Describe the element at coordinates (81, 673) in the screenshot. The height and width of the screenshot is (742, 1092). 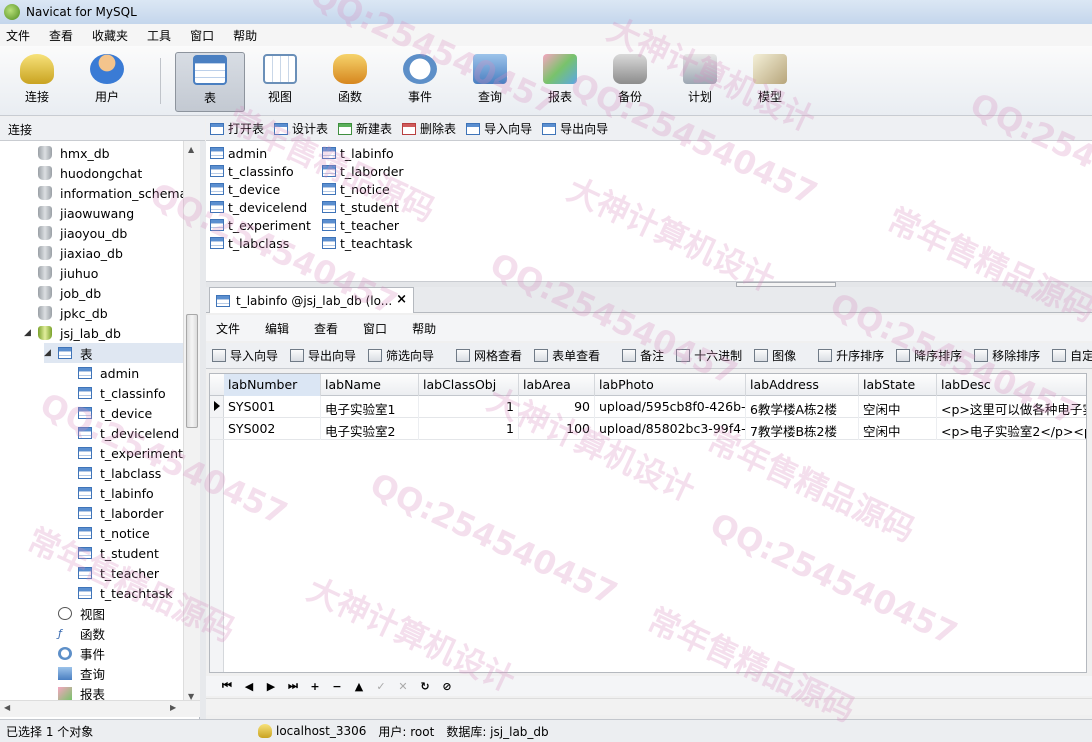
I see `tree-node-queries: 查询` at that location.